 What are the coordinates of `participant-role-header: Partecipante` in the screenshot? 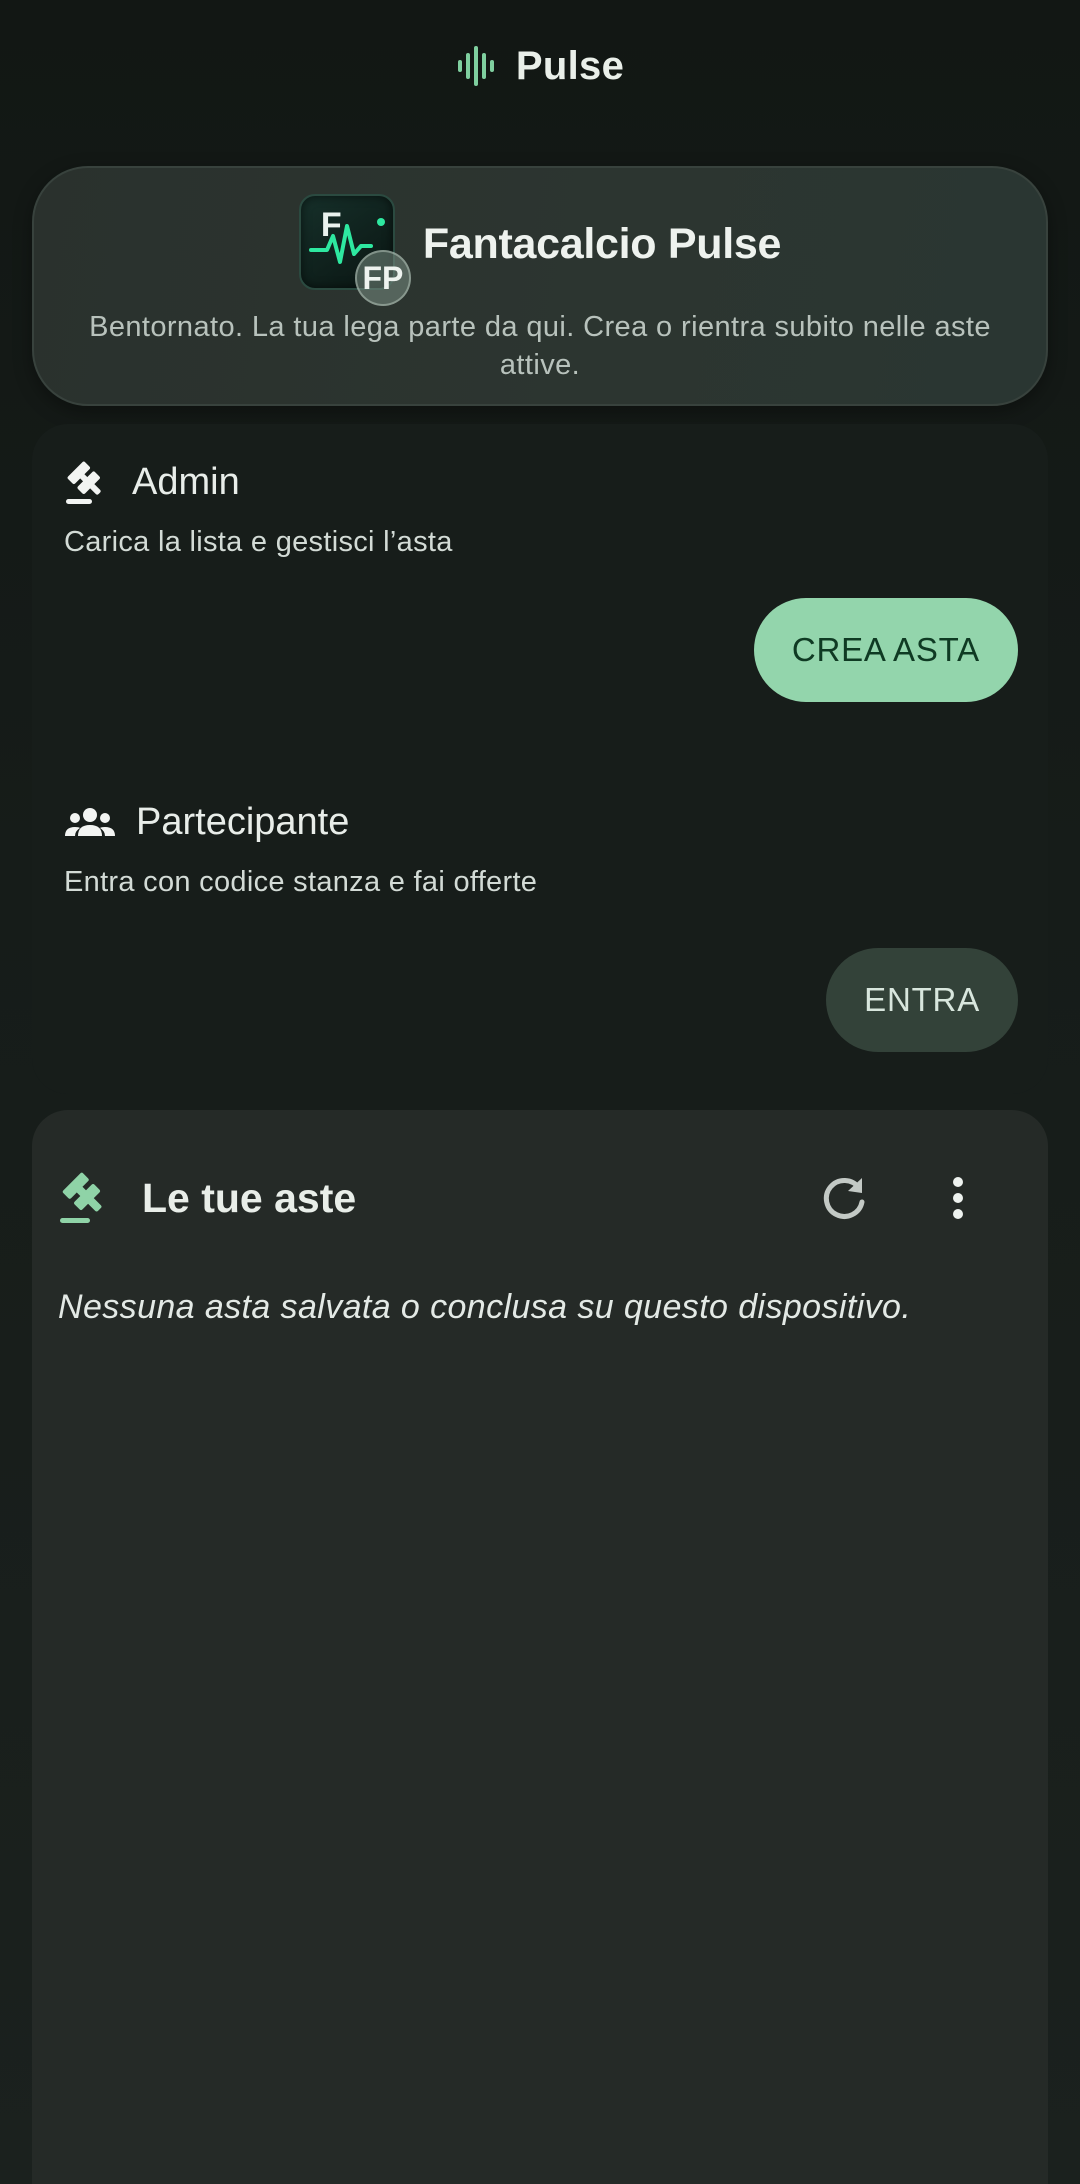 It's located at (206, 822).